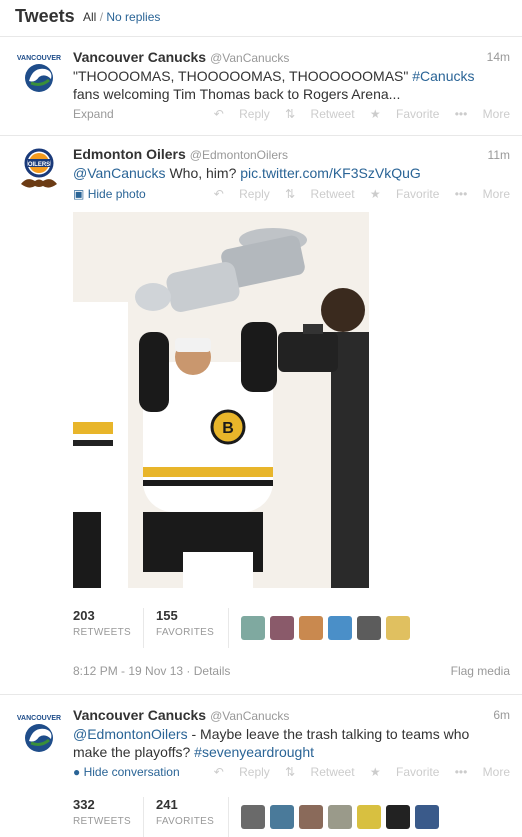  What do you see at coordinates (254, 752) in the screenshot?
I see `hashtag-link: #sevenyeardrought` at bounding box center [254, 752].